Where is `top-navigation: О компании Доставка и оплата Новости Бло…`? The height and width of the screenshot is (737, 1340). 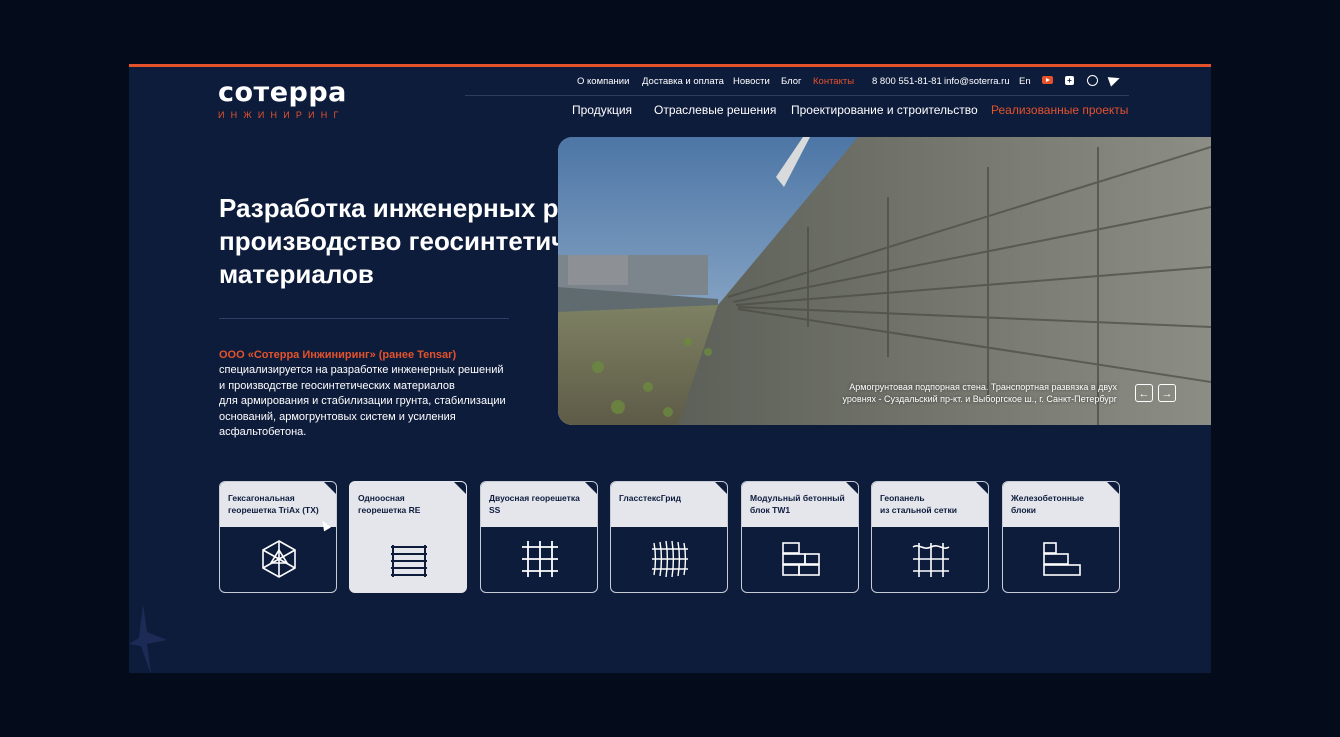 top-navigation: О компании Доставка и оплата Новости Бло… is located at coordinates (629, 82).